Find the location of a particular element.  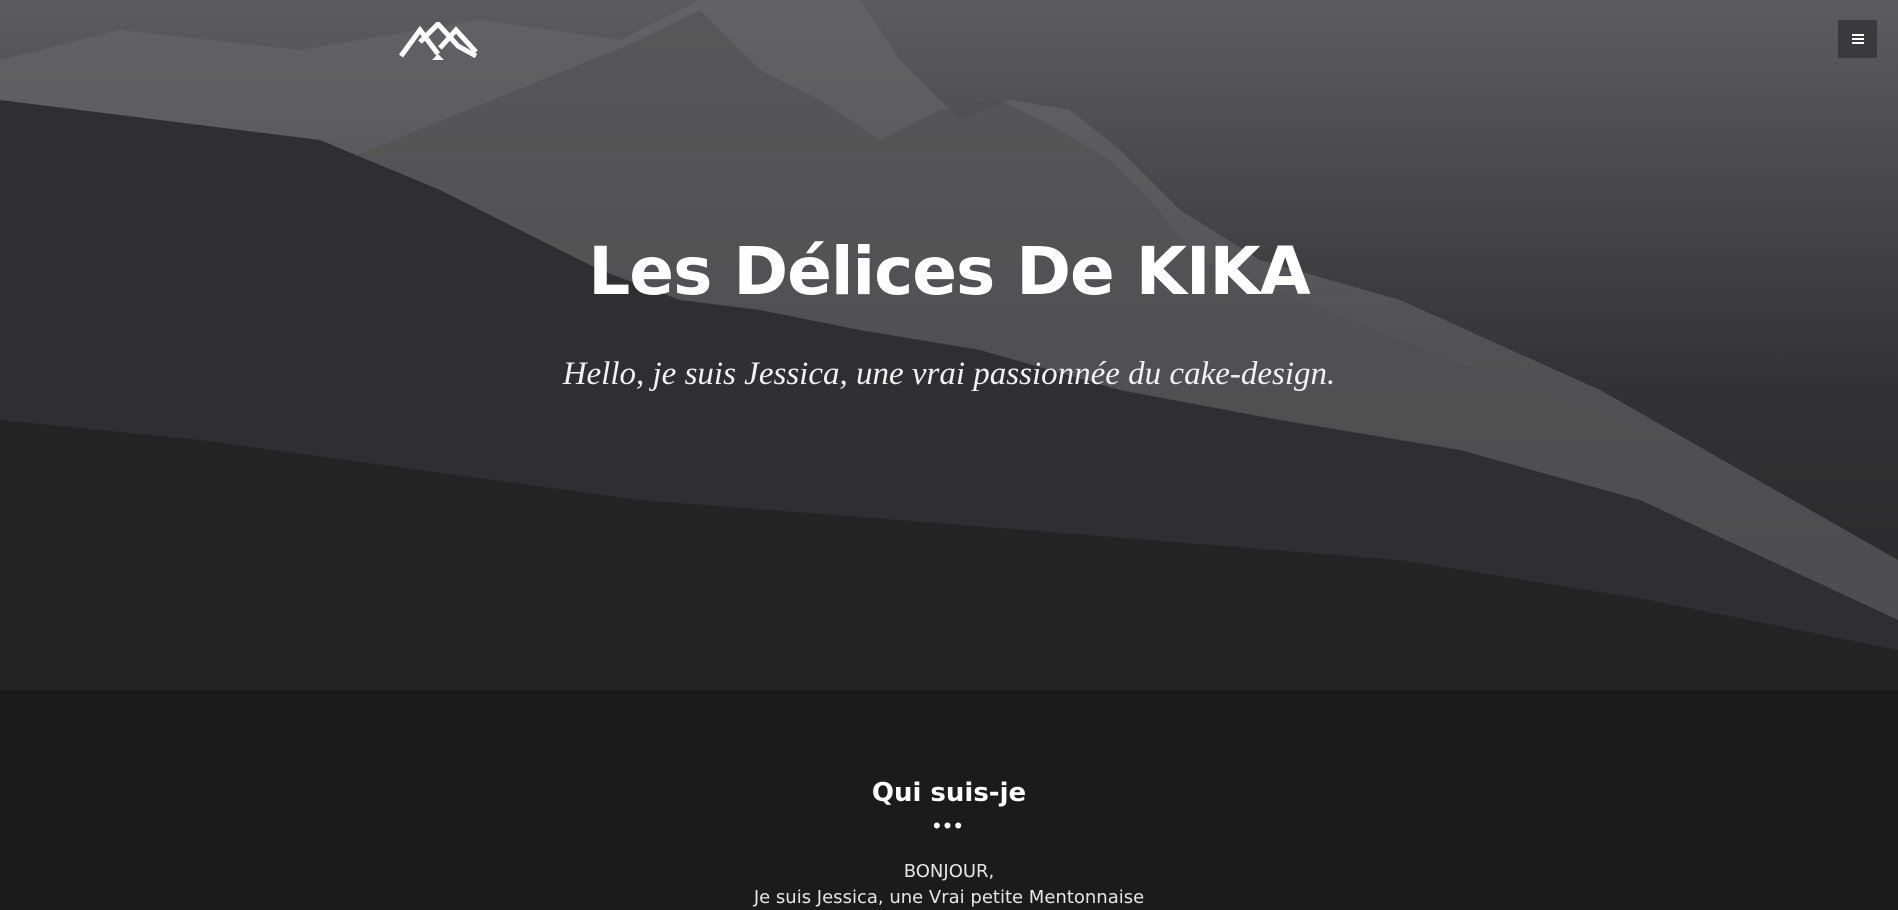

hamburger-menu-icon is located at coordinates (1857, 39).